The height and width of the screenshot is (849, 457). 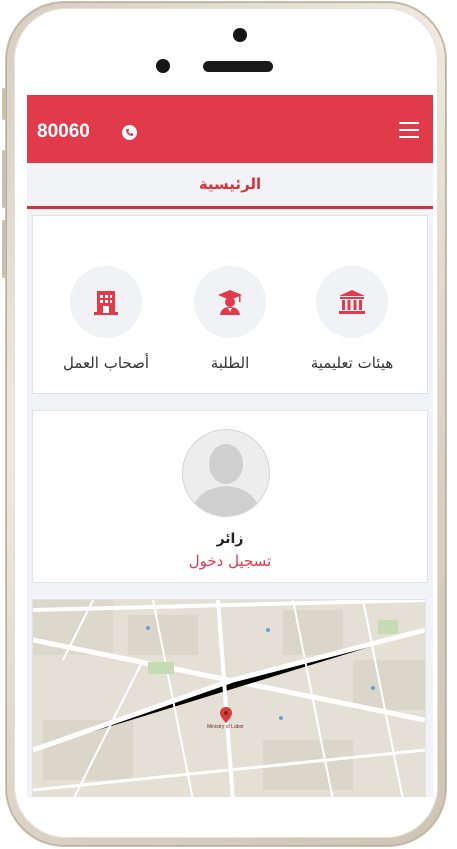 What do you see at coordinates (129, 132) in the screenshot?
I see `phone-icon` at bounding box center [129, 132].